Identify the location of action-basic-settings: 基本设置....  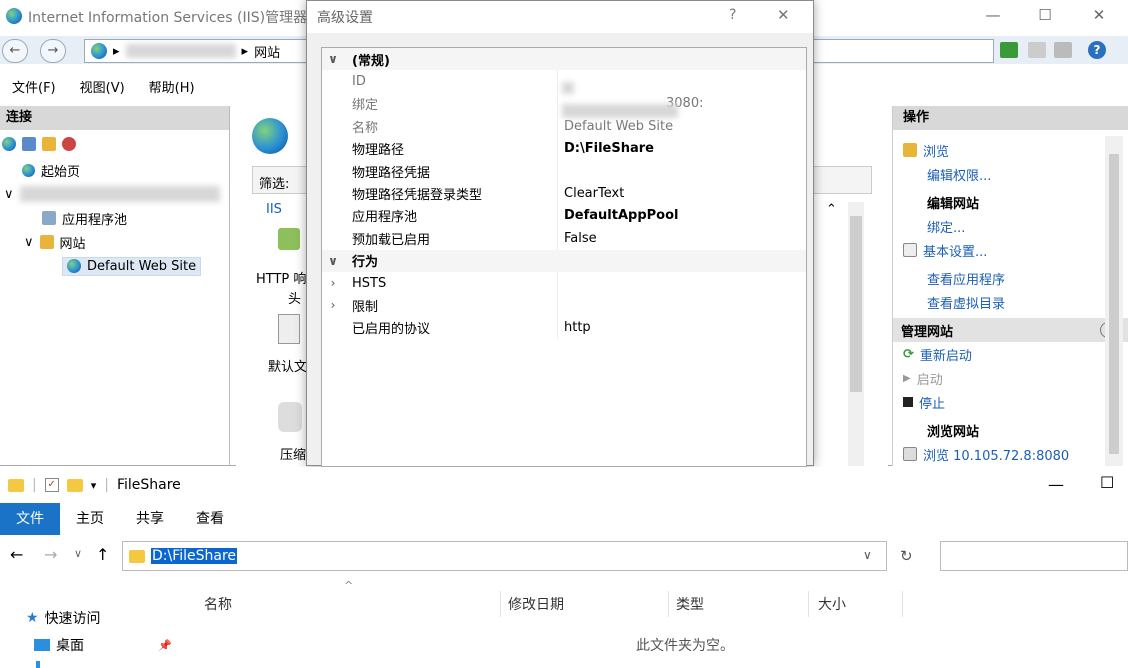
(1010, 250).